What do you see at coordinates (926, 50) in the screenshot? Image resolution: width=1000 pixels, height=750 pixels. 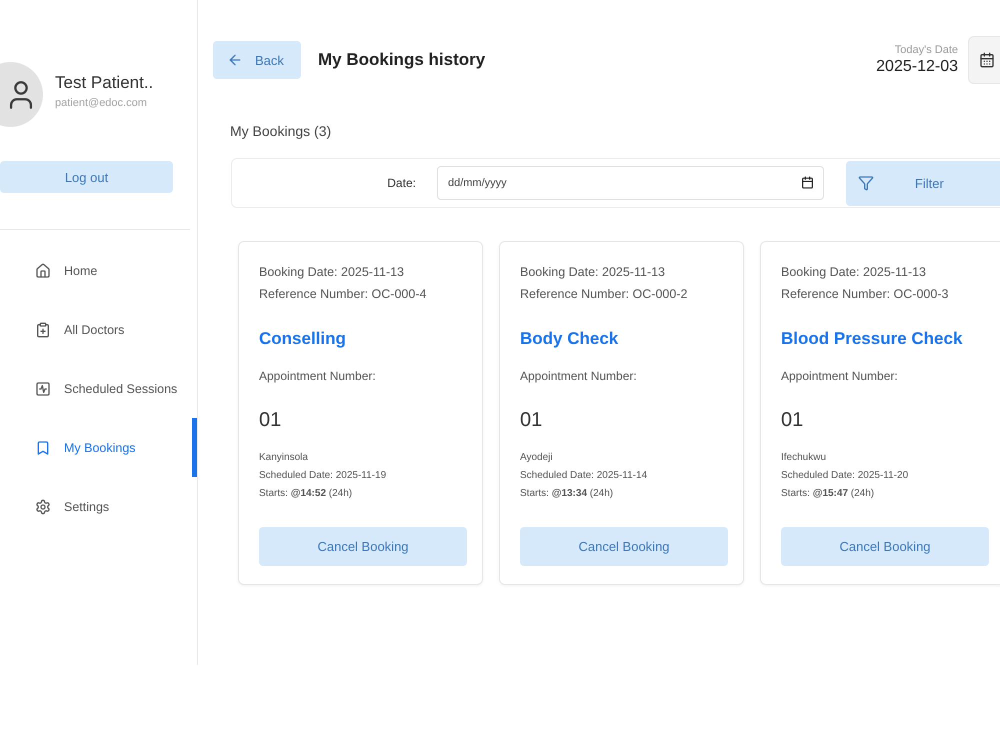 I see `today-label: Today's Date` at bounding box center [926, 50].